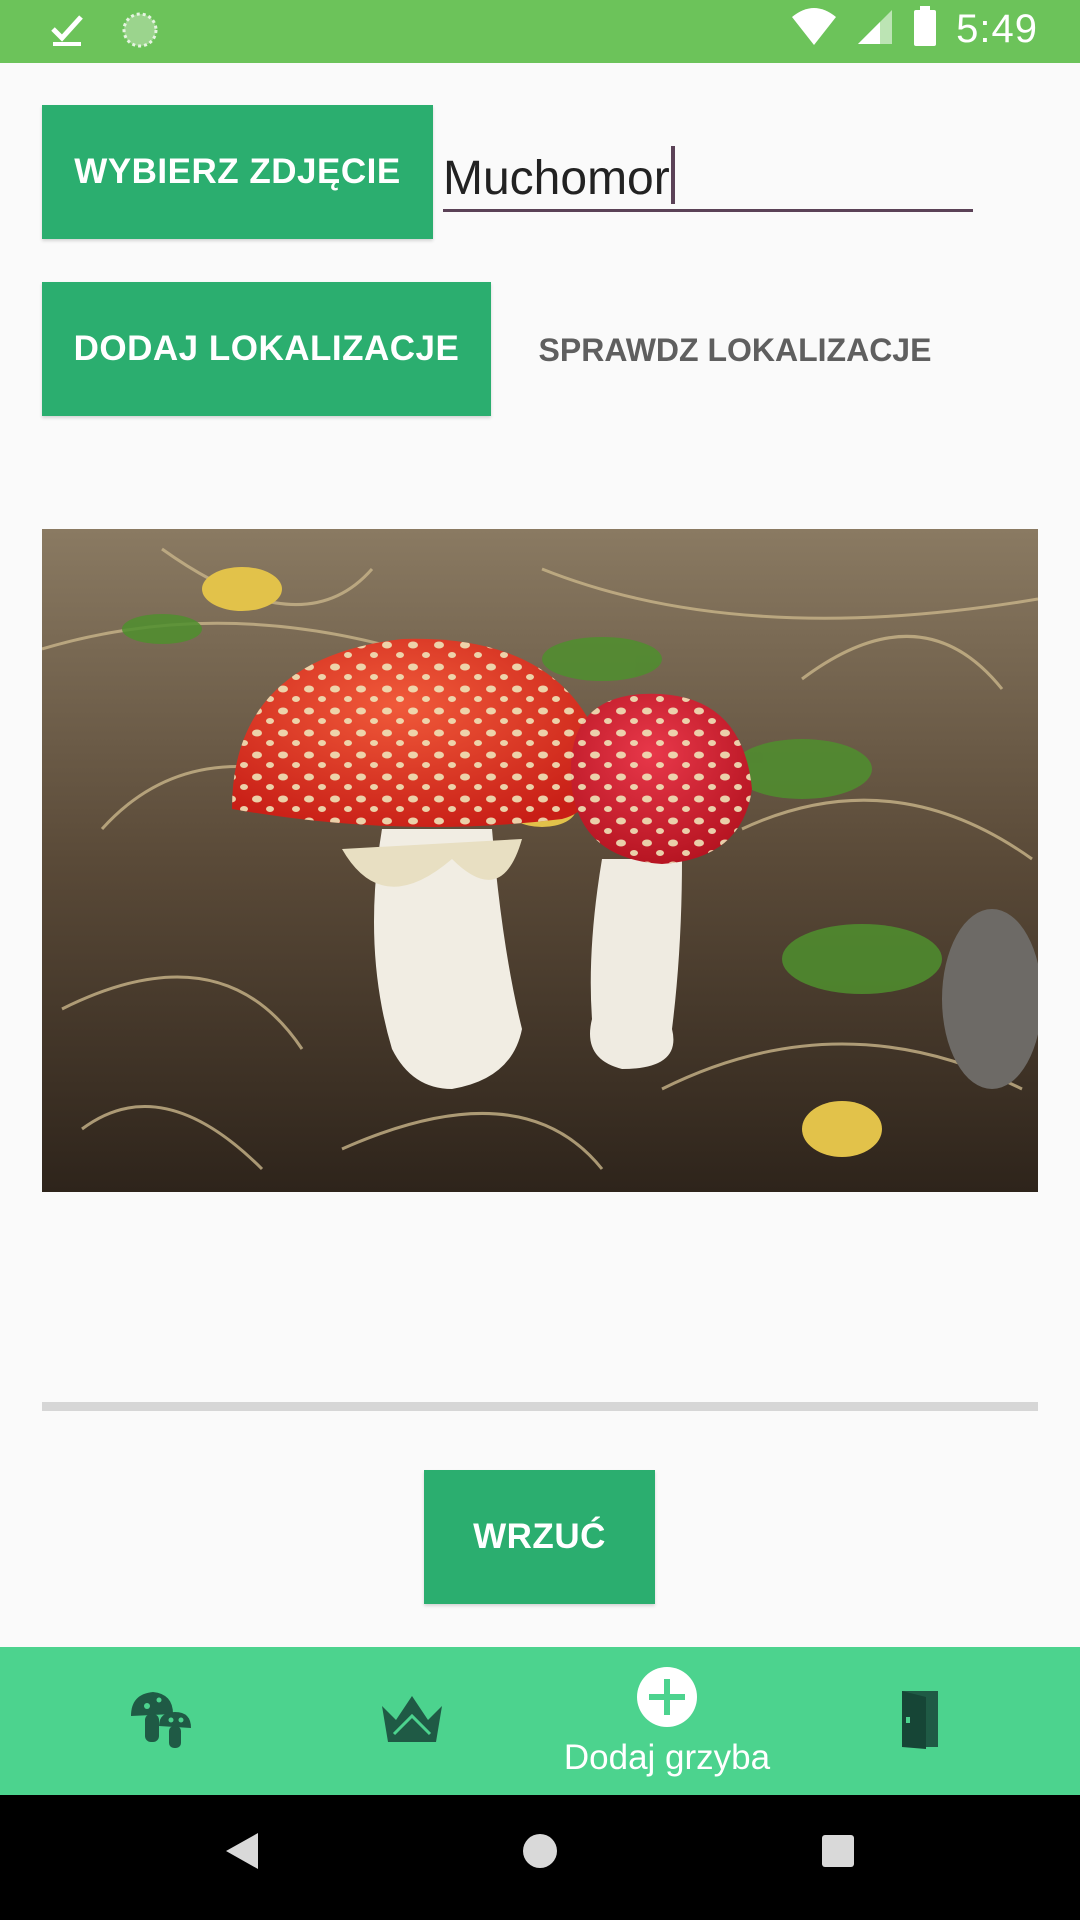 This screenshot has height=1920, width=1080. Describe the element at coordinates (237, 172) in the screenshot. I see `choose-photo-button: WYBIERZ ZDJĘCIE` at that location.